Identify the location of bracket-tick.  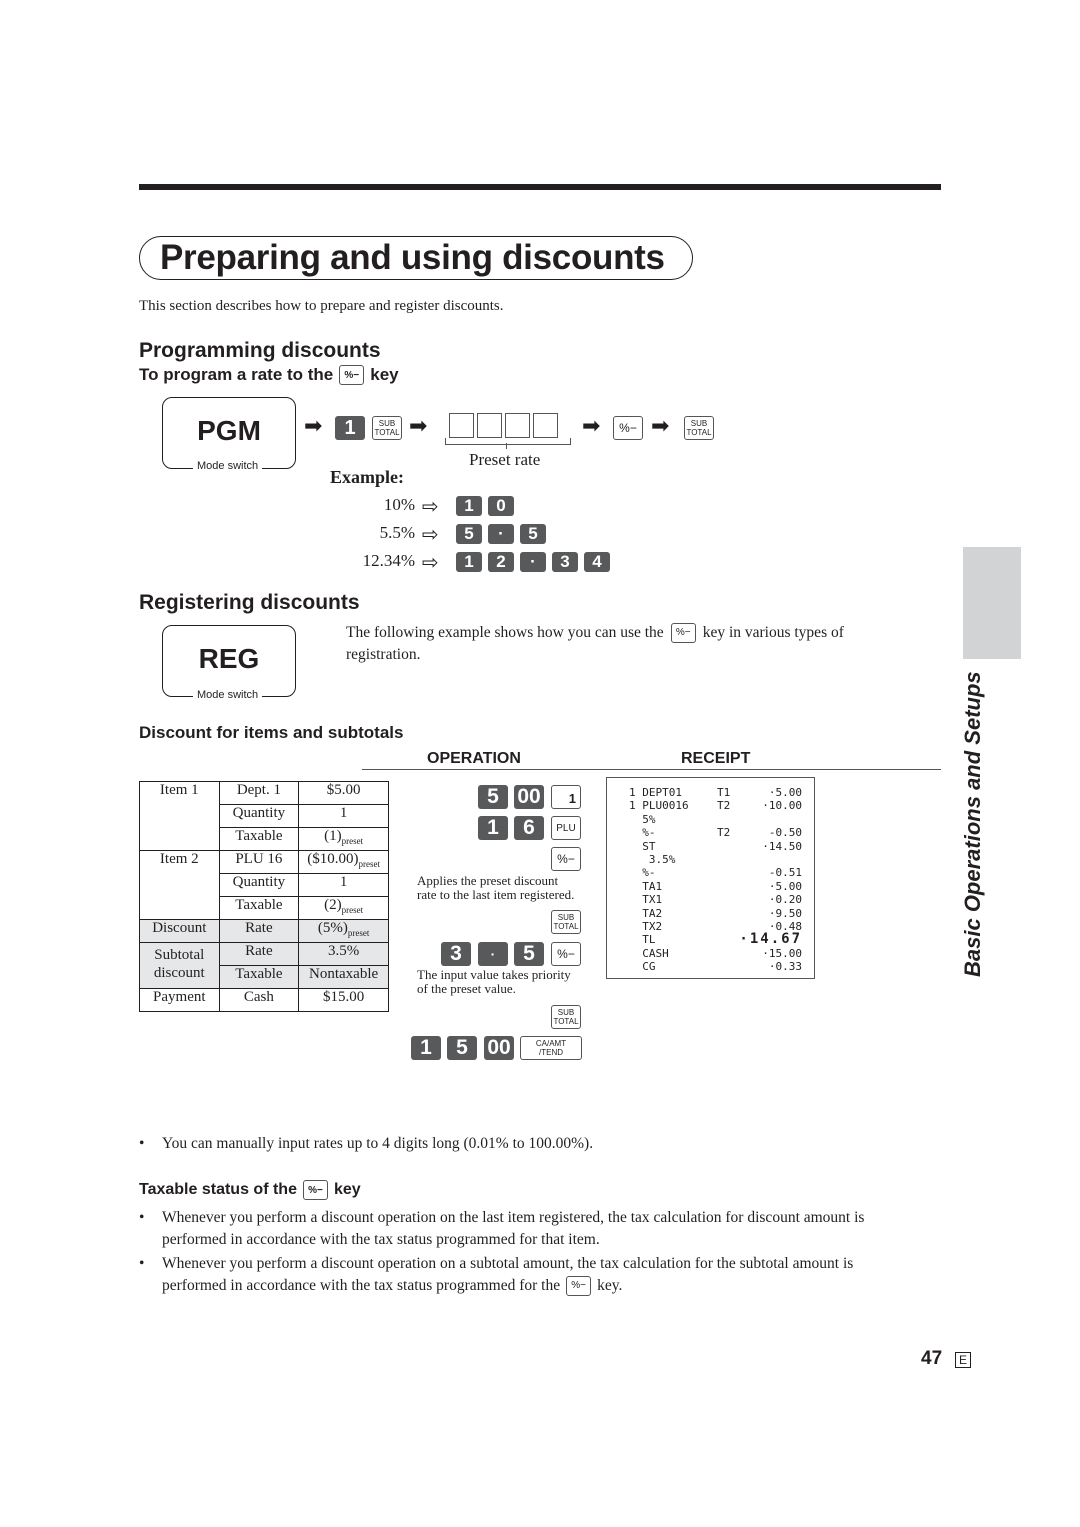
(506, 446).